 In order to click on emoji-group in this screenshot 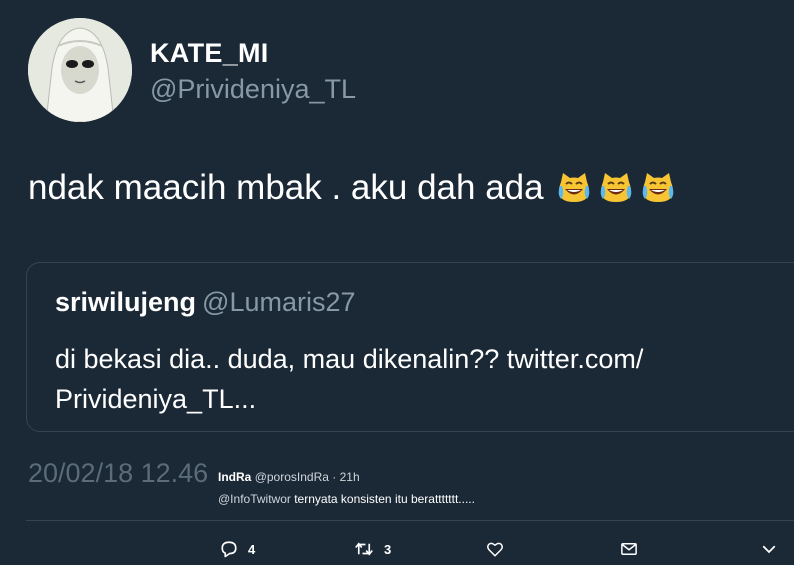, I will do `click(616, 188)`.